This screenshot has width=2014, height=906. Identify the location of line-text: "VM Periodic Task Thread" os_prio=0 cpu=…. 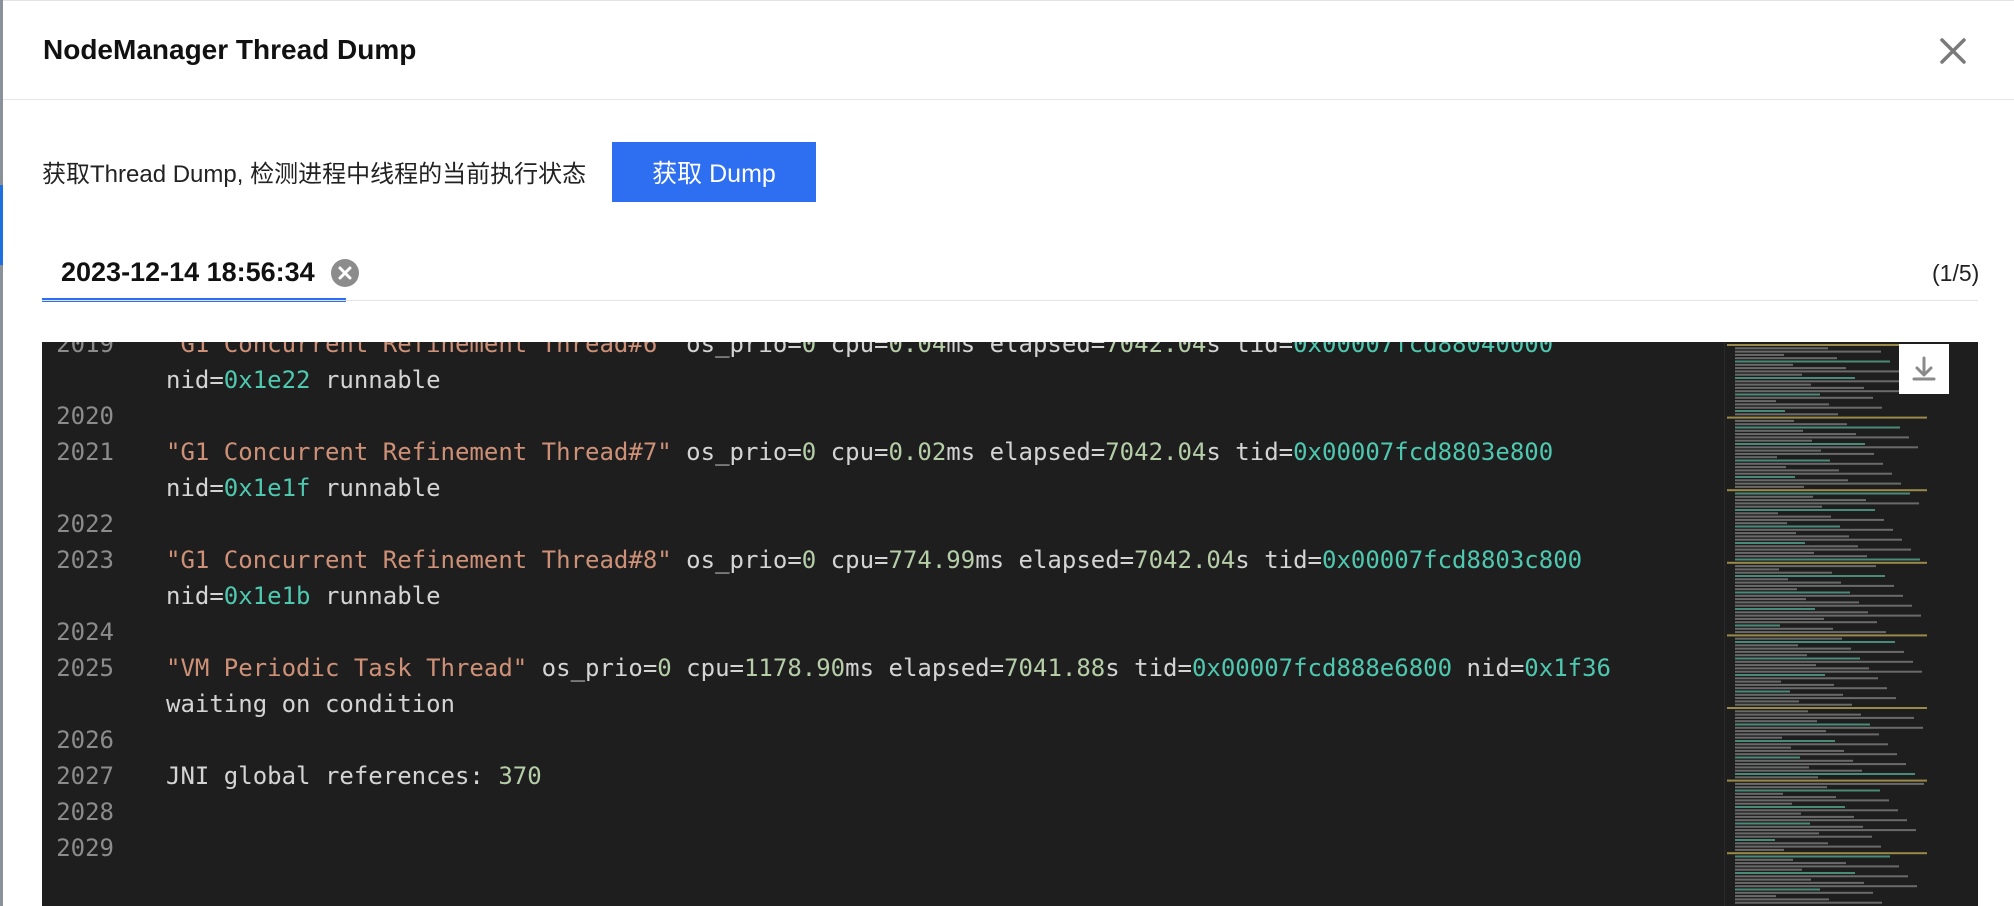
(888, 668).